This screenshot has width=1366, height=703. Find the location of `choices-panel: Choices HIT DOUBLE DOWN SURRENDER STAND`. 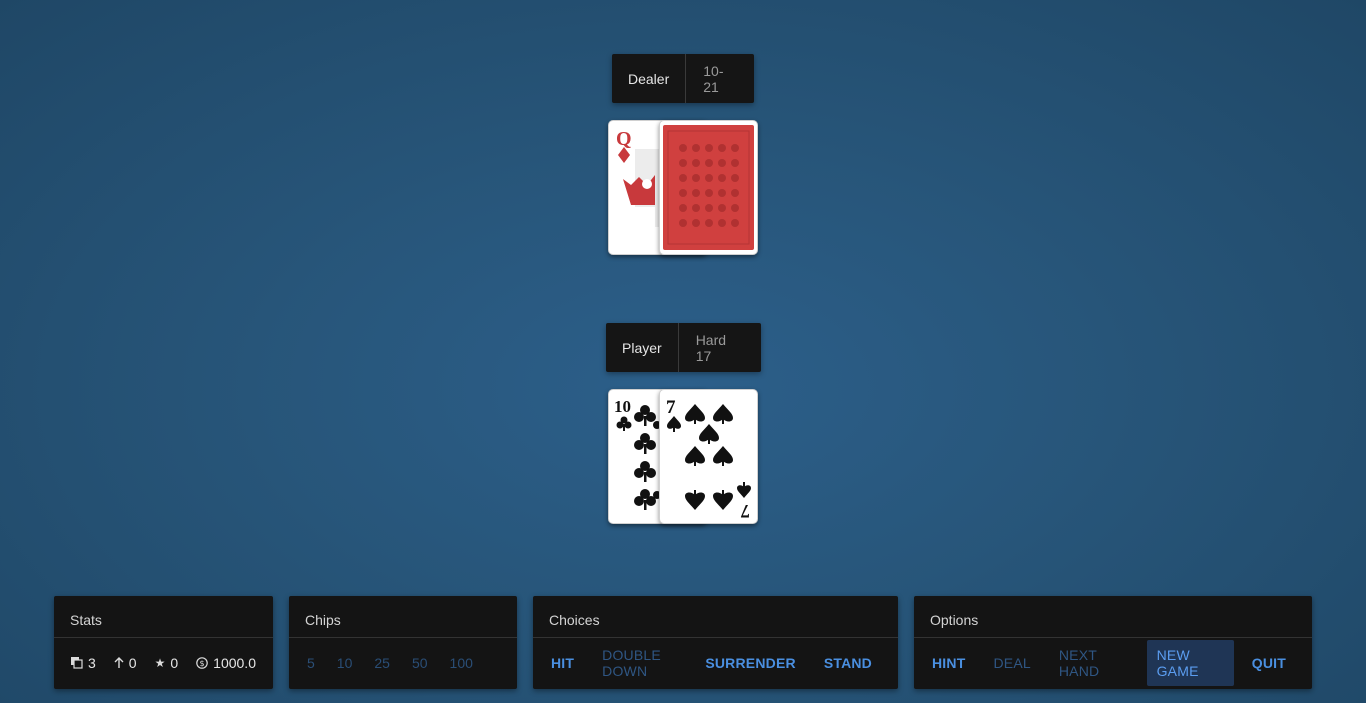

choices-panel: Choices HIT DOUBLE DOWN SURRENDER STAND is located at coordinates (715, 642).